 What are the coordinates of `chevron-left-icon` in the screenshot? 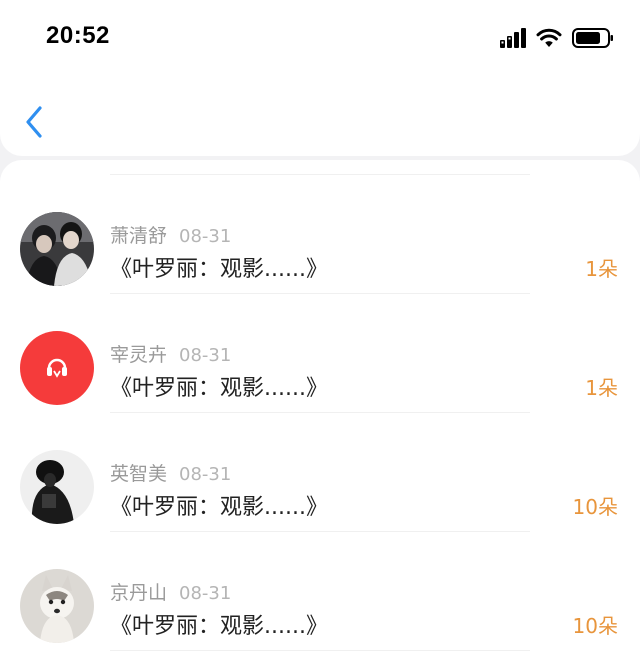 It's located at (34, 122).